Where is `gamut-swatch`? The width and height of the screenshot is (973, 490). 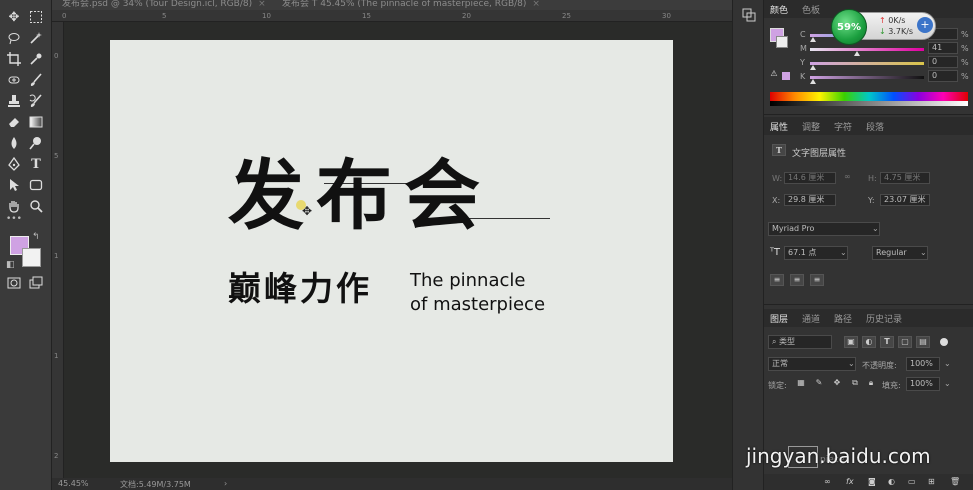 gamut-swatch is located at coordinates (786, 76).